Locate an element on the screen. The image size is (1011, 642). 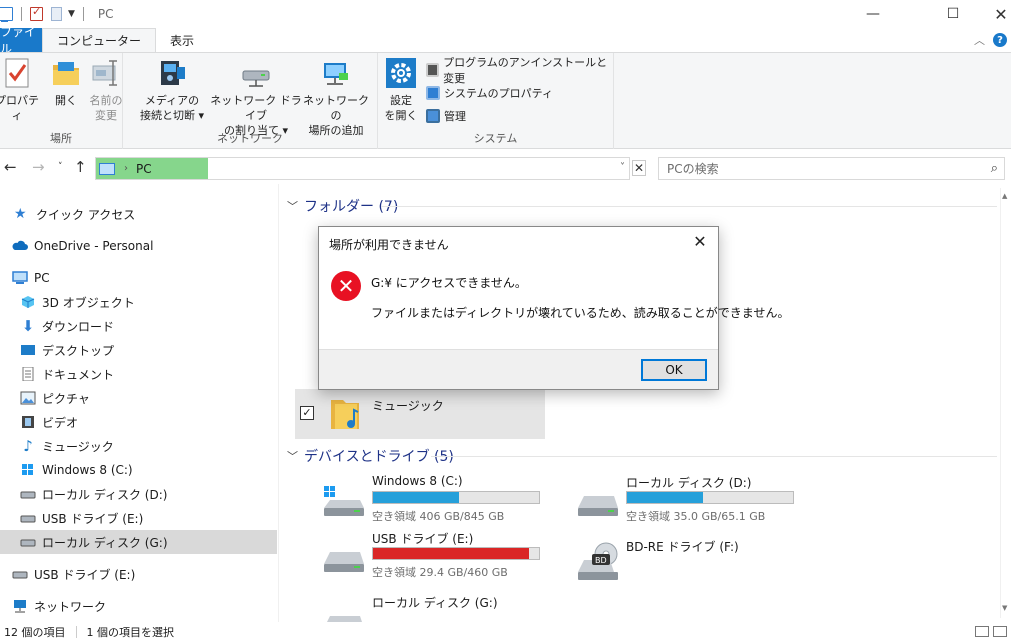
nav-item-music: ♪ ミュージック is located at coordinates (138, 446).